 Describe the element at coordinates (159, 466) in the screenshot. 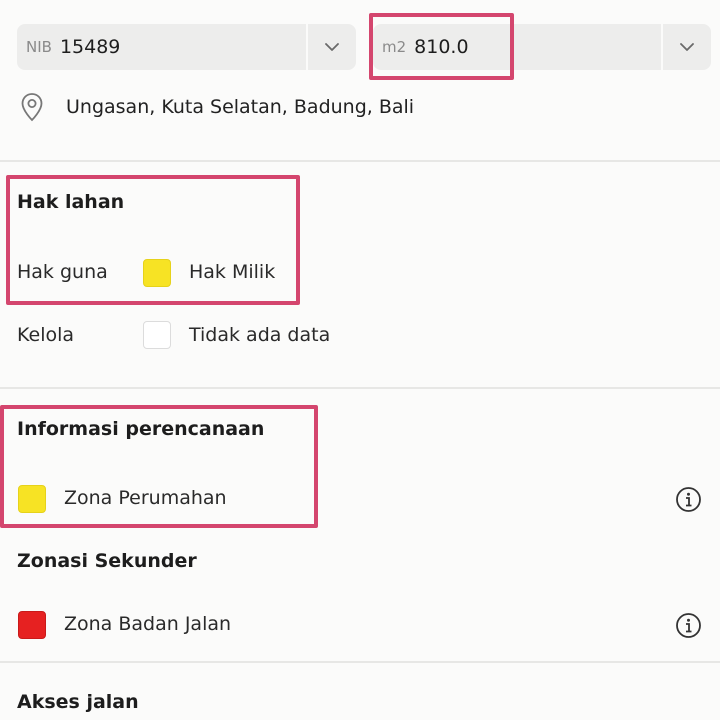

I see `planning-highlight-box` at that location.